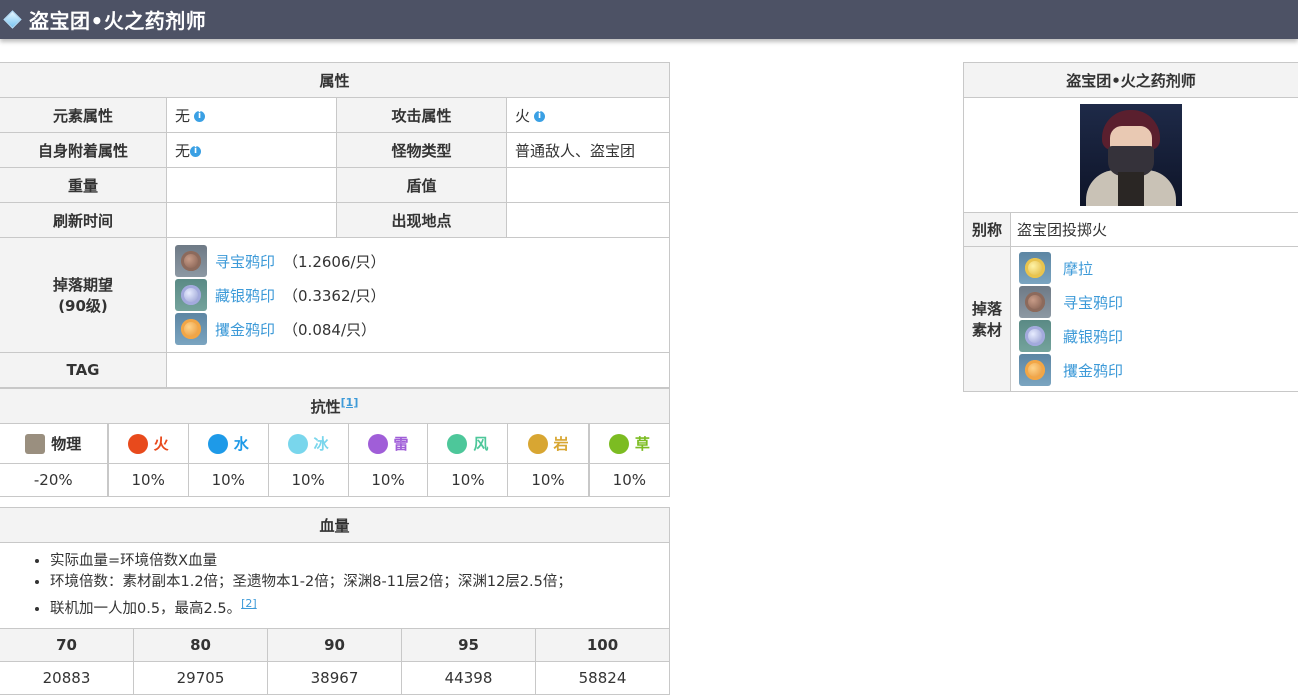  Describe the element at coordinates (334, 261) in the screenshot. I see `drop-qty: （1.2606/只）` at that location.